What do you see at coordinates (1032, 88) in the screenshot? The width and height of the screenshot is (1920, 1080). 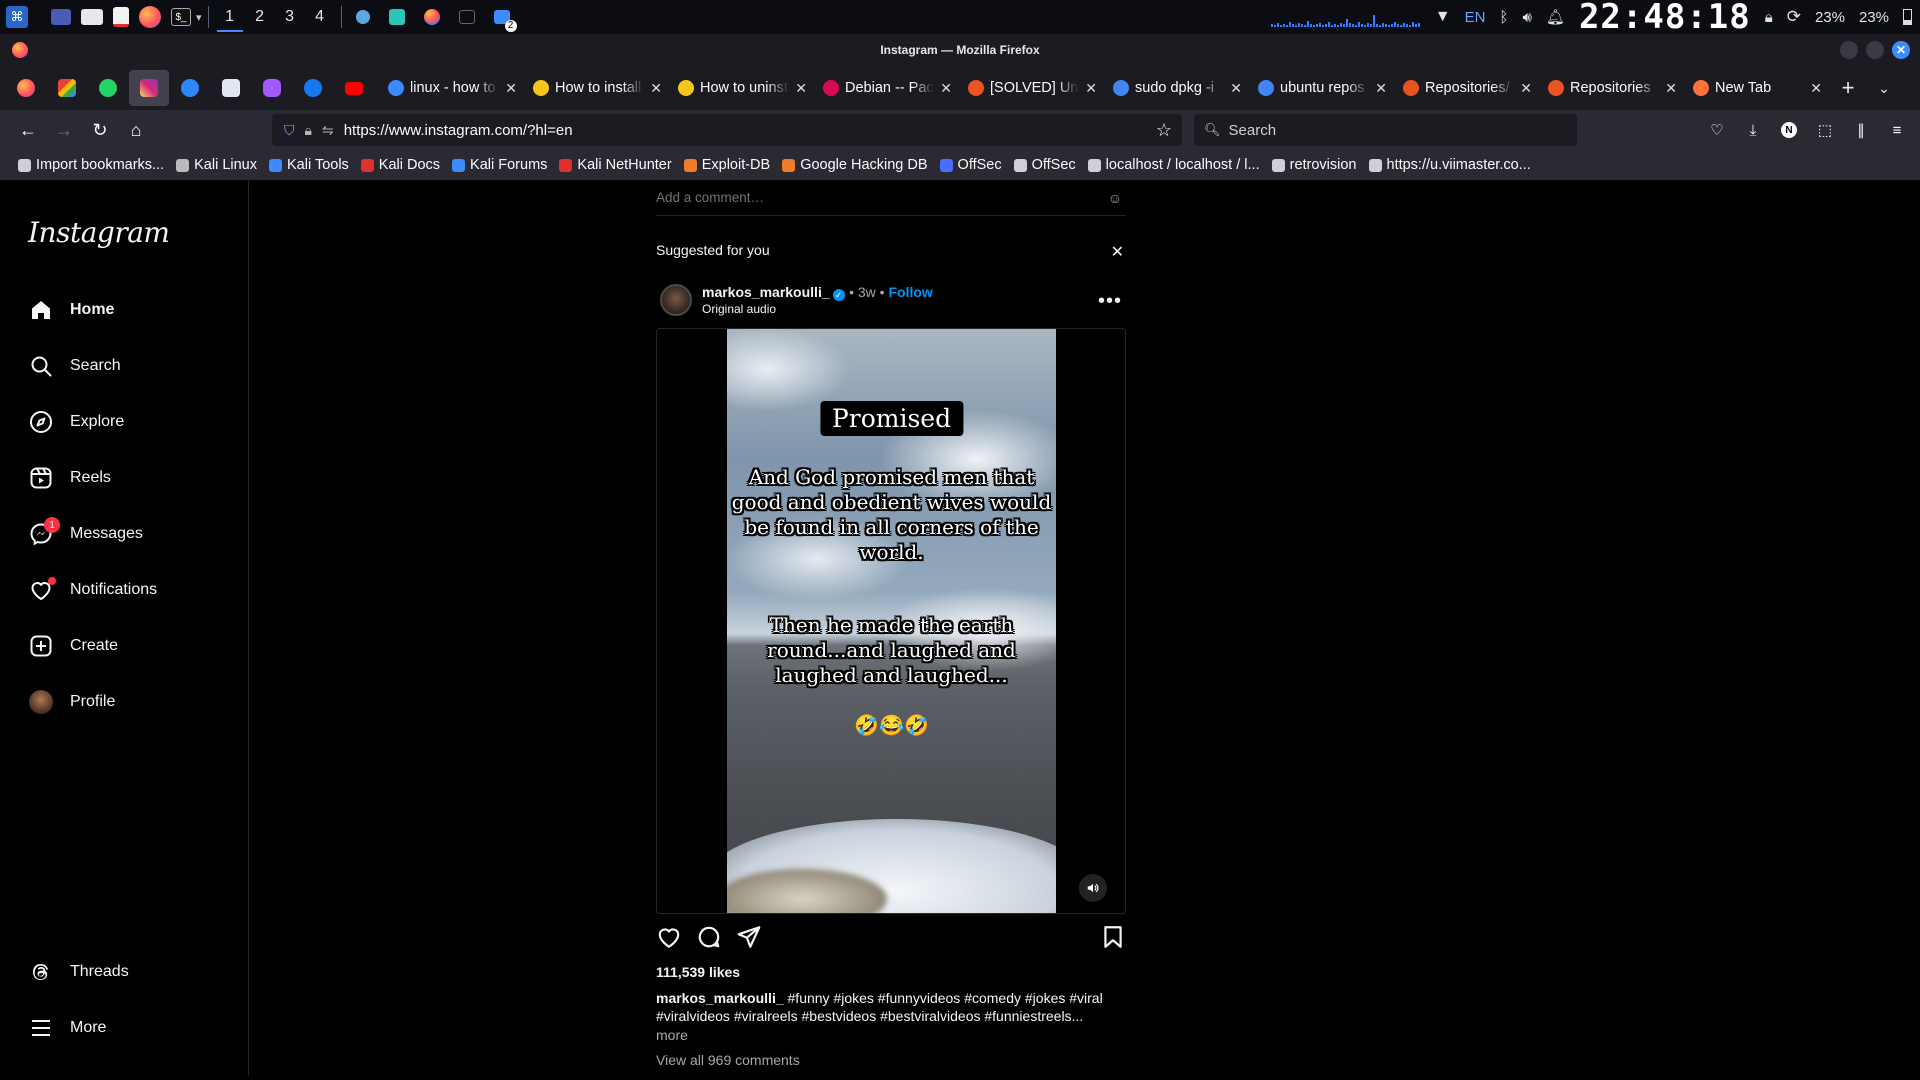 I see `tab: [SOLVED] Unable ✕` at bounding box center [1032, 88].